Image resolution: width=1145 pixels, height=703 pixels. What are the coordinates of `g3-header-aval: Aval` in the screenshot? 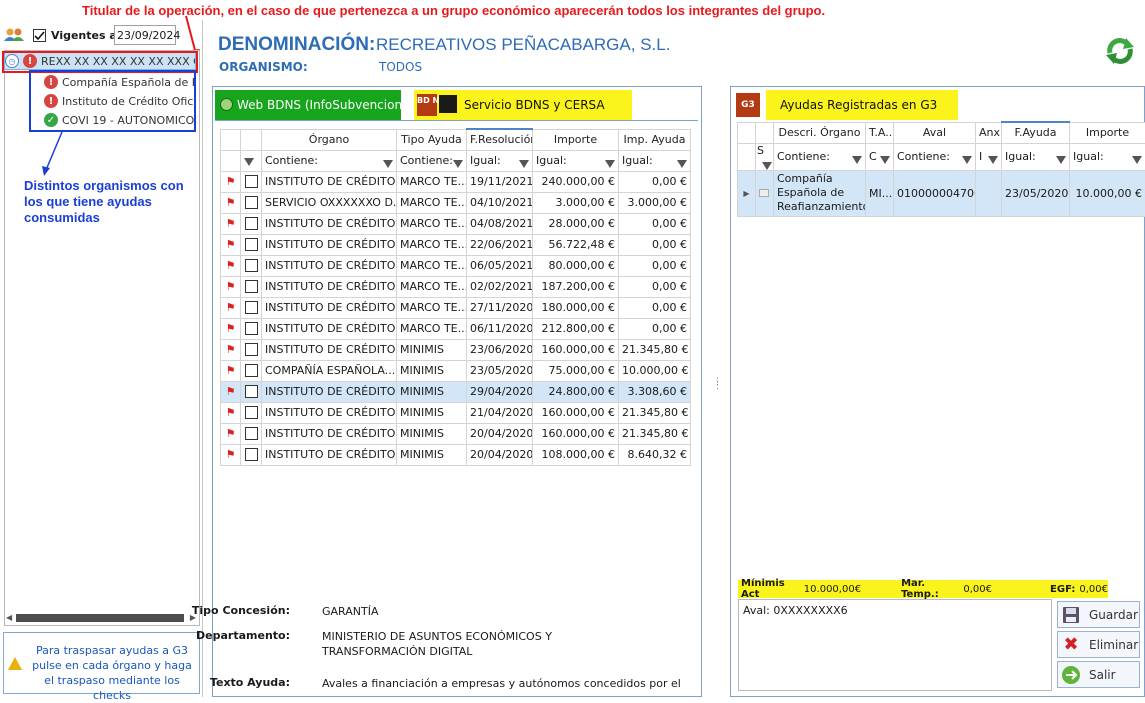 It's located at (935, 132).